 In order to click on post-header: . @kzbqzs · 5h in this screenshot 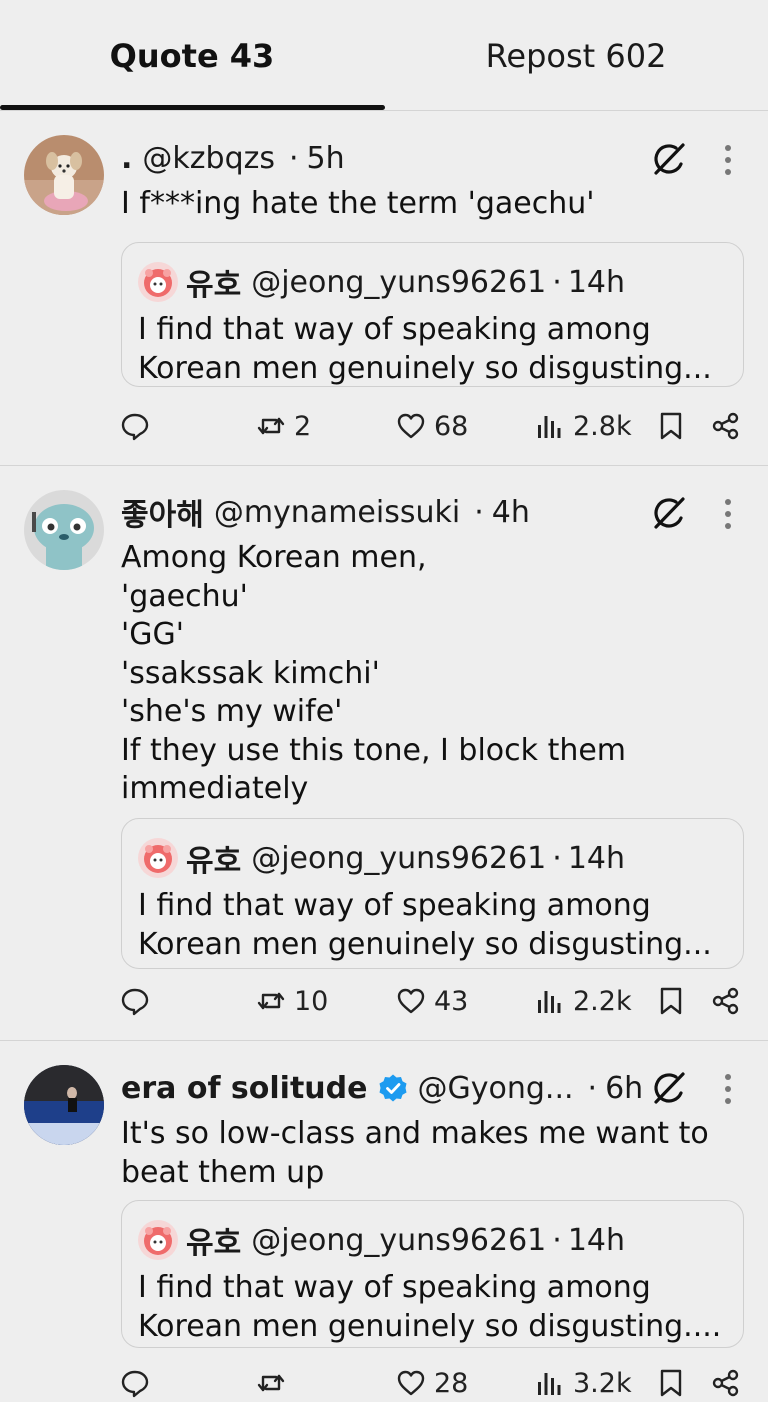, I will do `click(233, 158)`.